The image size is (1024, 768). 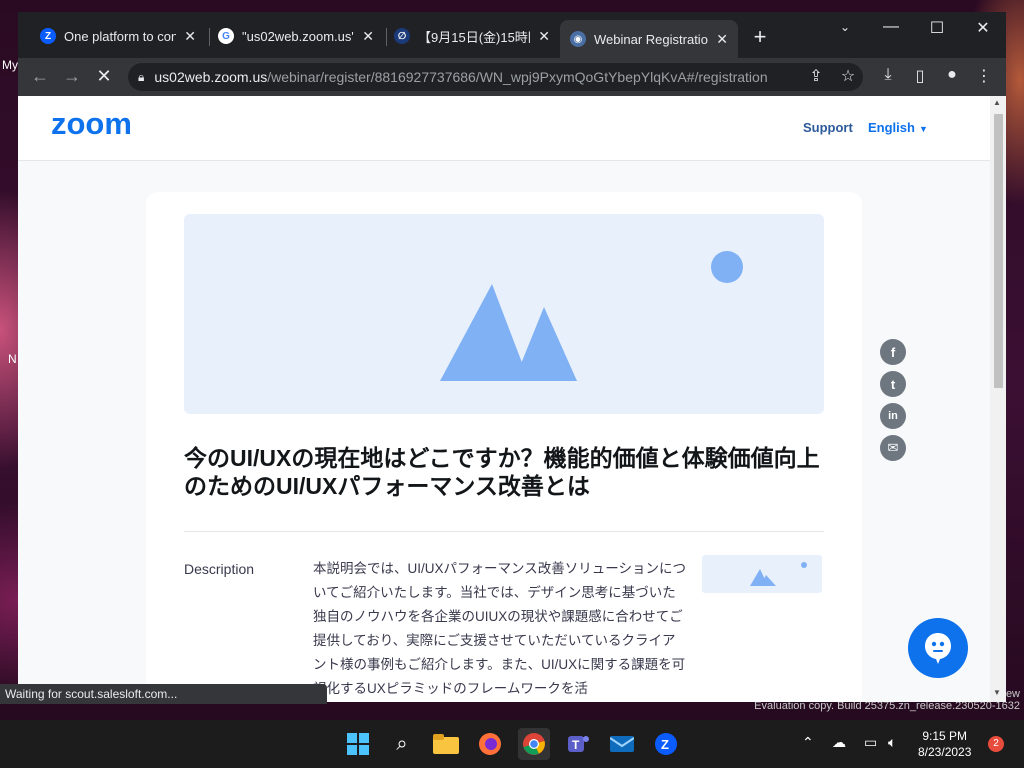 What do you see at coordinates (997, 692) in the screenshot?
I see `scroll-down-arrow: ▼` at bounding box center [997, 692].